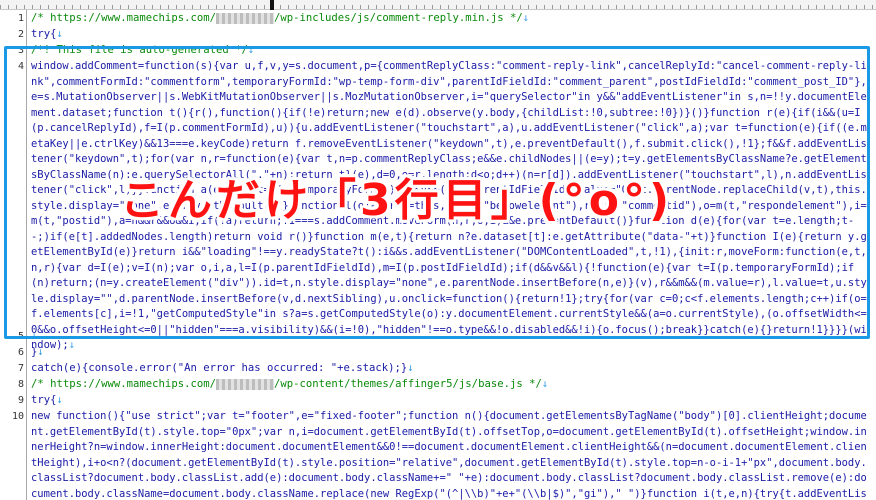 Image resolution: width=876 pixels, height=500 pixels. Describe the element at coordinates (20, 34) in the screenshot. I see `line-number: 2` at that location.